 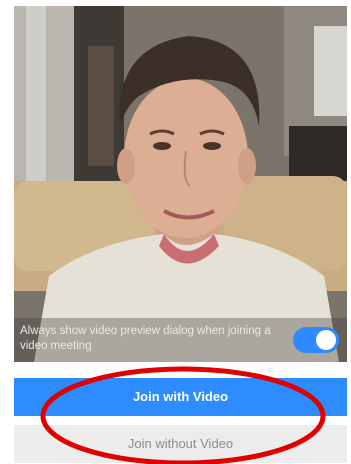 I want to click on join-without-video-button: Join without Video, so click(x=180, y=444).